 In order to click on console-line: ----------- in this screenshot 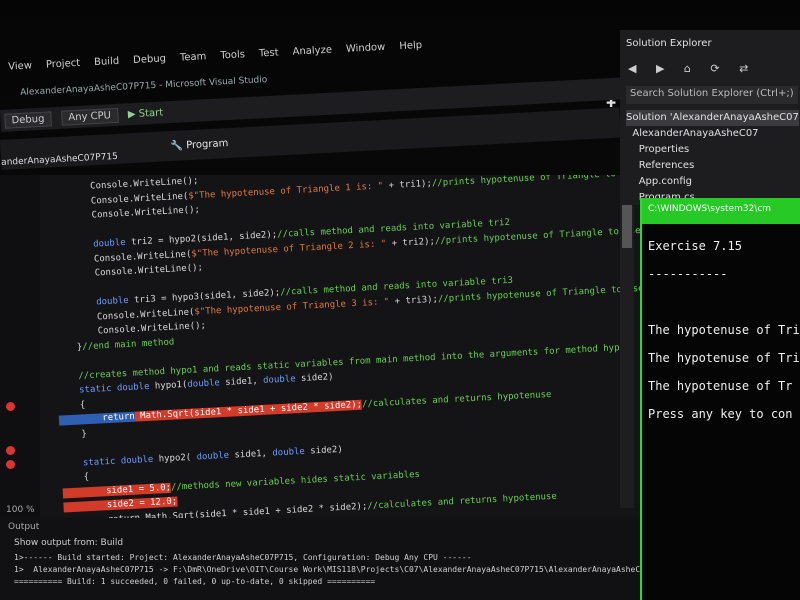, I will do `click(688, 274)`.